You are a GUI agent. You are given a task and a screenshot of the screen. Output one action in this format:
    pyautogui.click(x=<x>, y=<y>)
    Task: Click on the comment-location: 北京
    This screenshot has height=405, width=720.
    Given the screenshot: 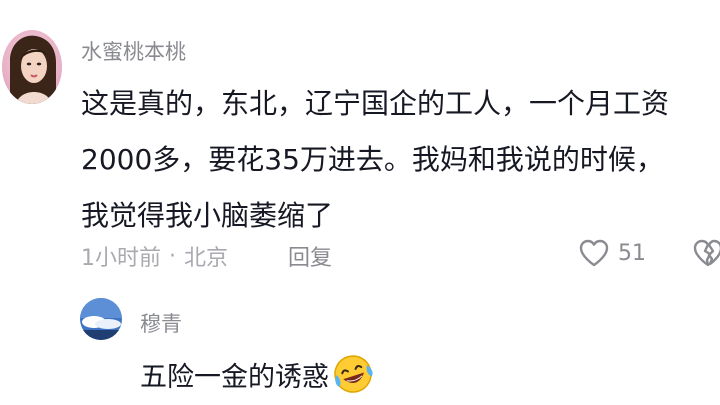 What is the action you would take?
    pyautogui.click(x=206, y=258)
    